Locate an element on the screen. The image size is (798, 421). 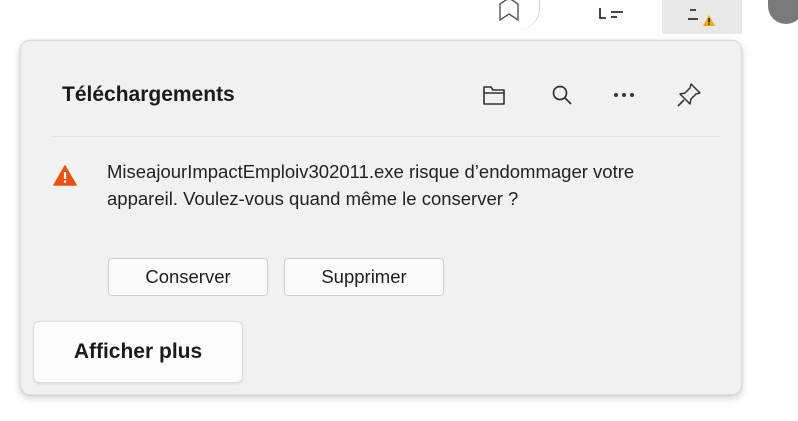
downloads-button is located at coordinates (702, 17).